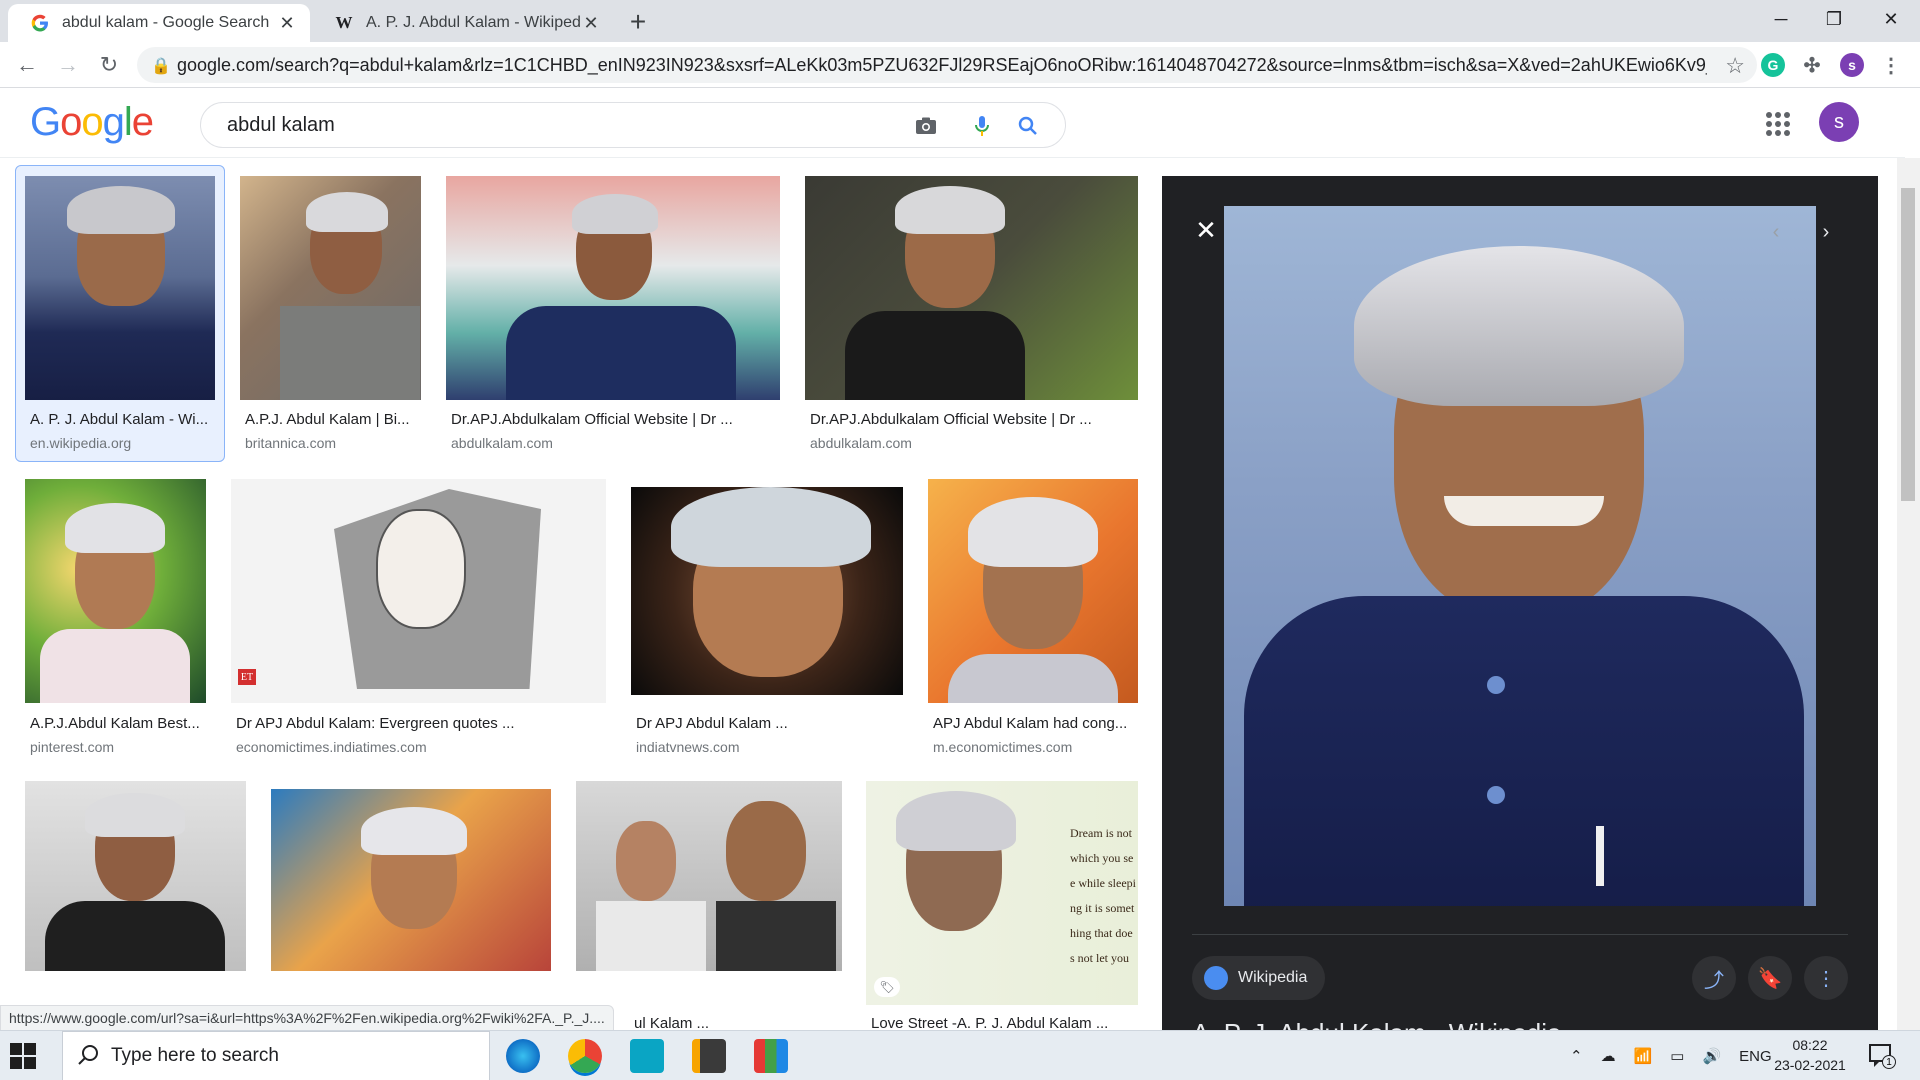  I want to click on taskbar-clock: 08:22 23-02-2021, so click(1810, 1055).